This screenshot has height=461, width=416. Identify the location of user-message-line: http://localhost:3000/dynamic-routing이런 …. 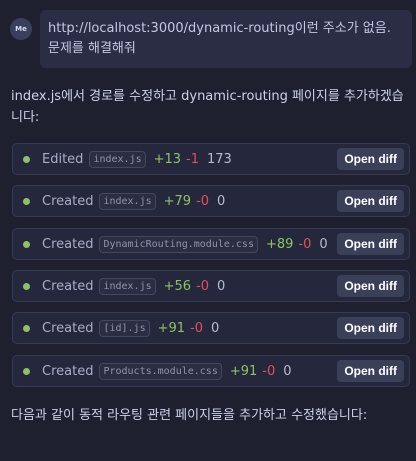
(219, 28).